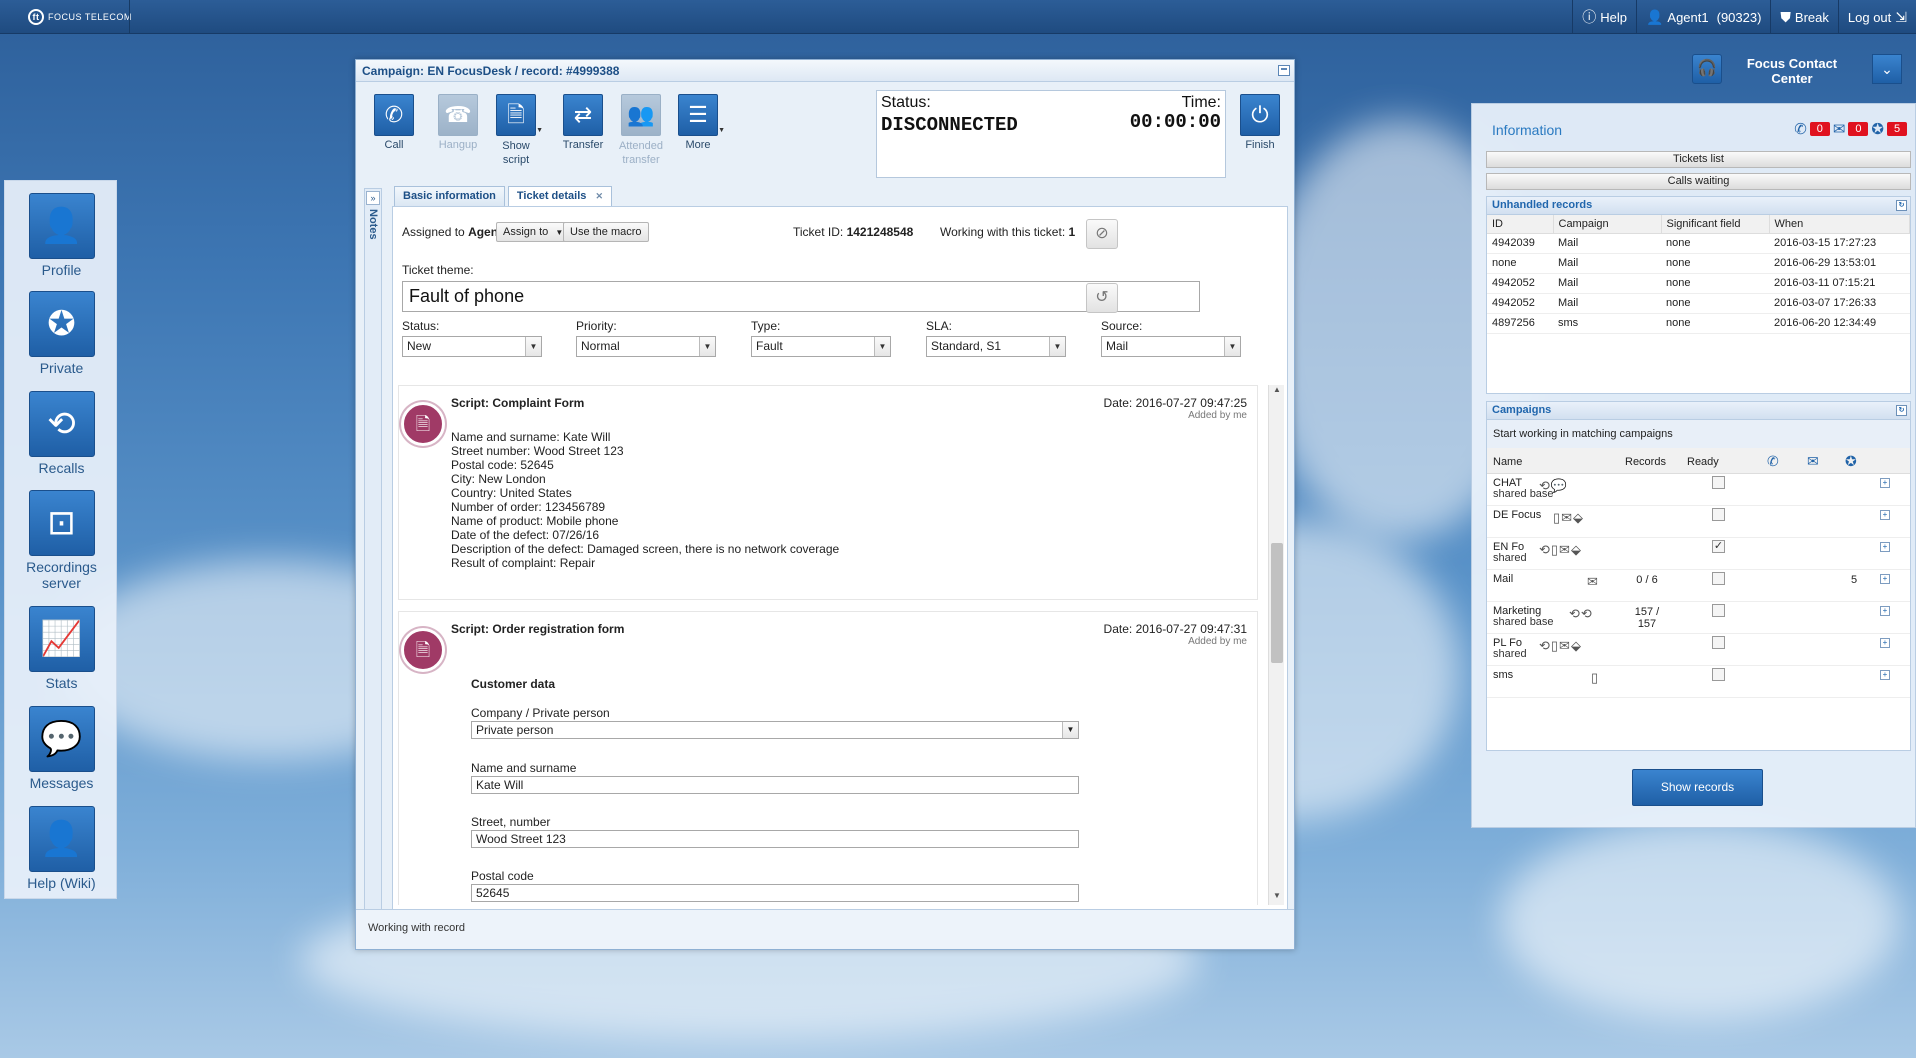 This screenshot has height=1058, width=1916. What do you see at coordinates (1654, 16) in the screenshot?
I see `user-icon: 👤` at bounding box center [1654, 16].